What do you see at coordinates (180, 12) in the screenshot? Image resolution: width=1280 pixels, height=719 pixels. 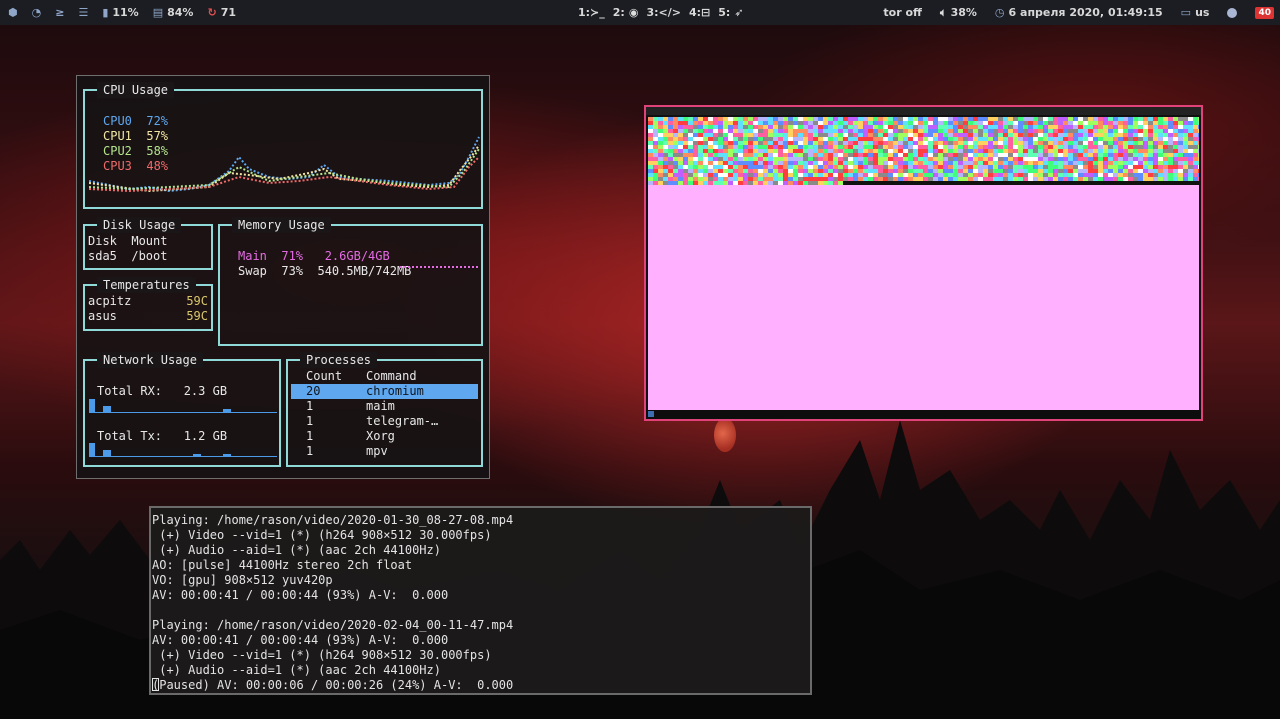 I see `memory-value: 84%` at bounding box center [180, 12].